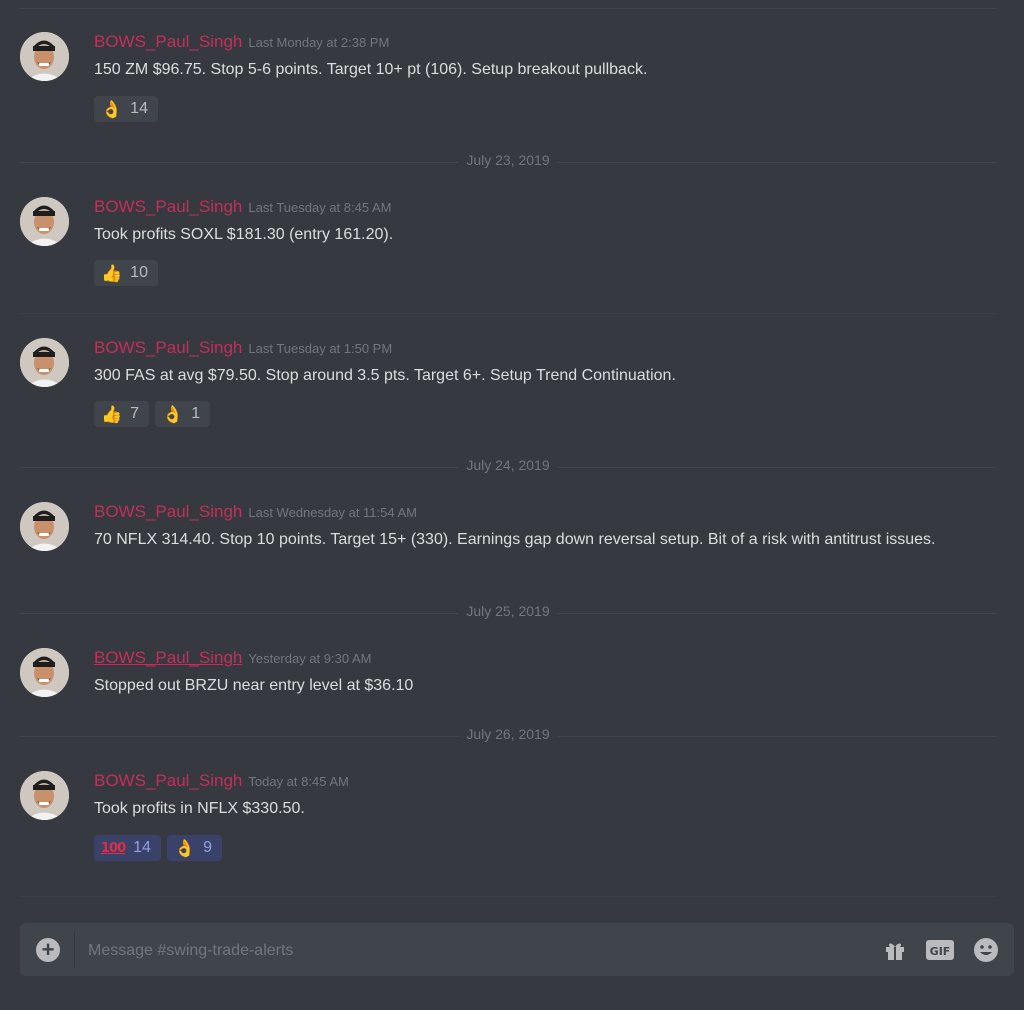 This screenshot has height=1010, width=1024. I want to click on timestamp: Last Monday at 2:38 PM, so click(319, 42).